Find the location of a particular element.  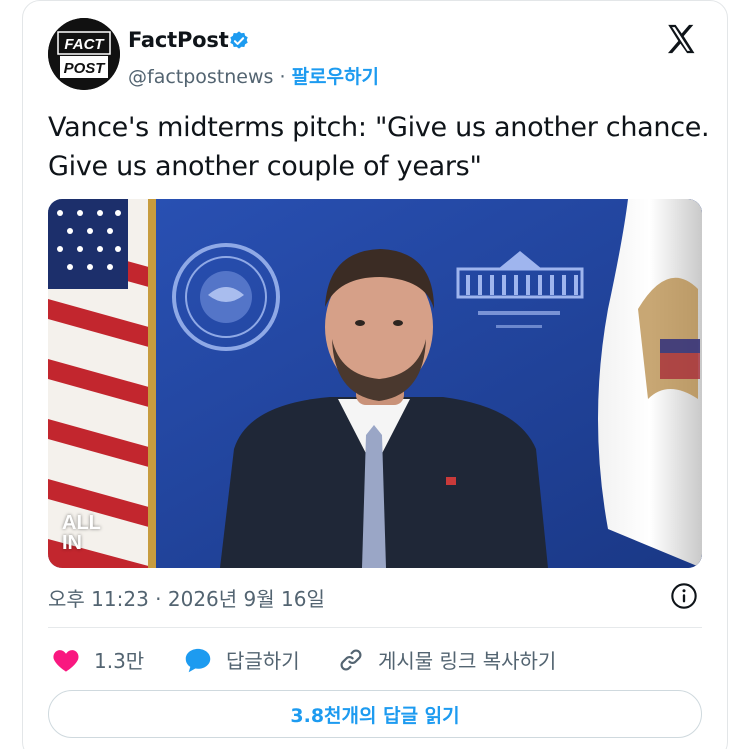

author-avatar: FACT POST is located at coordinates (84, 54).